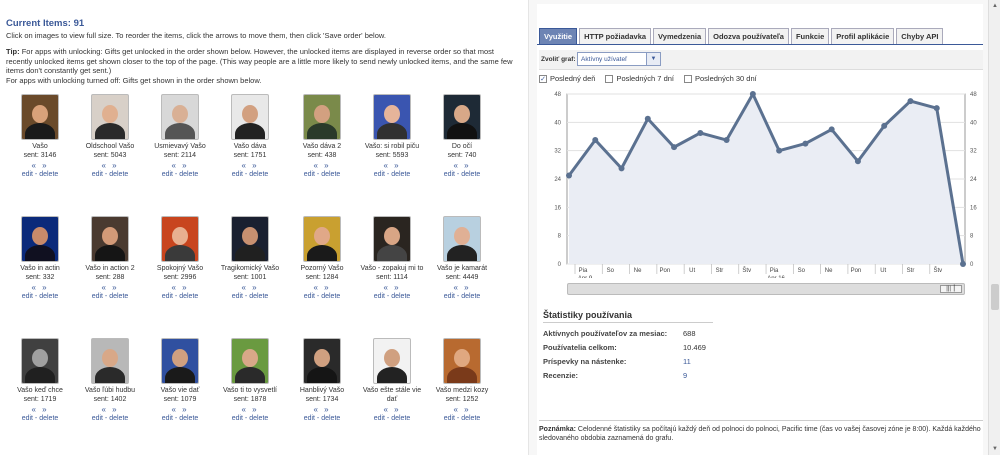 Image resolution: width=1000 pixels, height=455 pixels. Describe the element at coordinates (680, 36) in the screenshot. I see `tab-2: Vymedzenia` at that location.